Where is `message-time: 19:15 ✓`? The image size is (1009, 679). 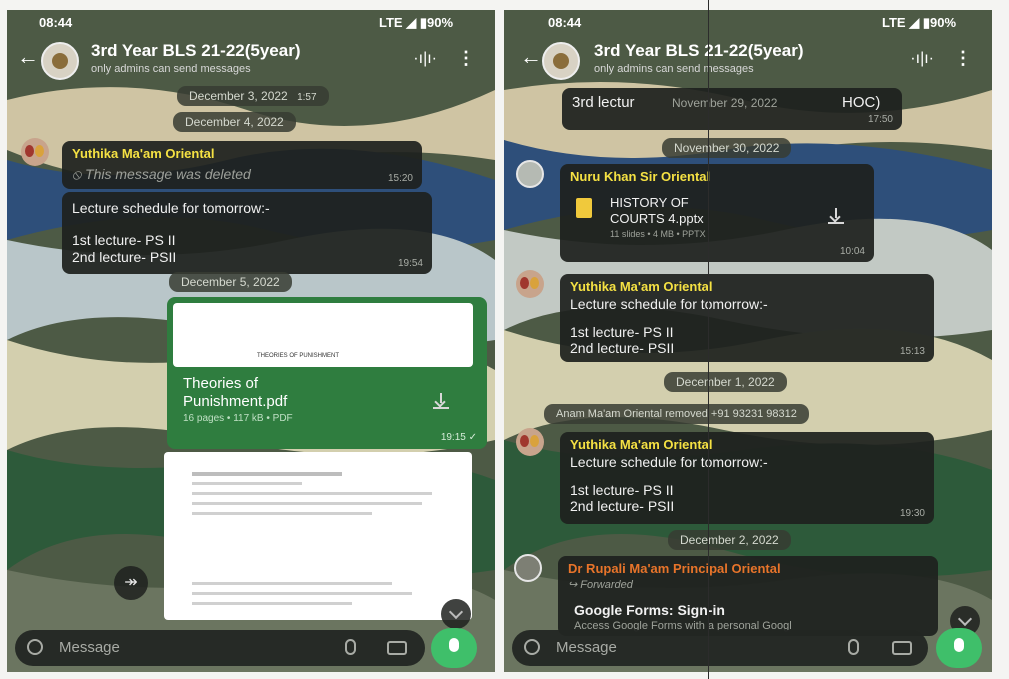 message-time: 19:15 ✓ is located at coordinates (458, 437).